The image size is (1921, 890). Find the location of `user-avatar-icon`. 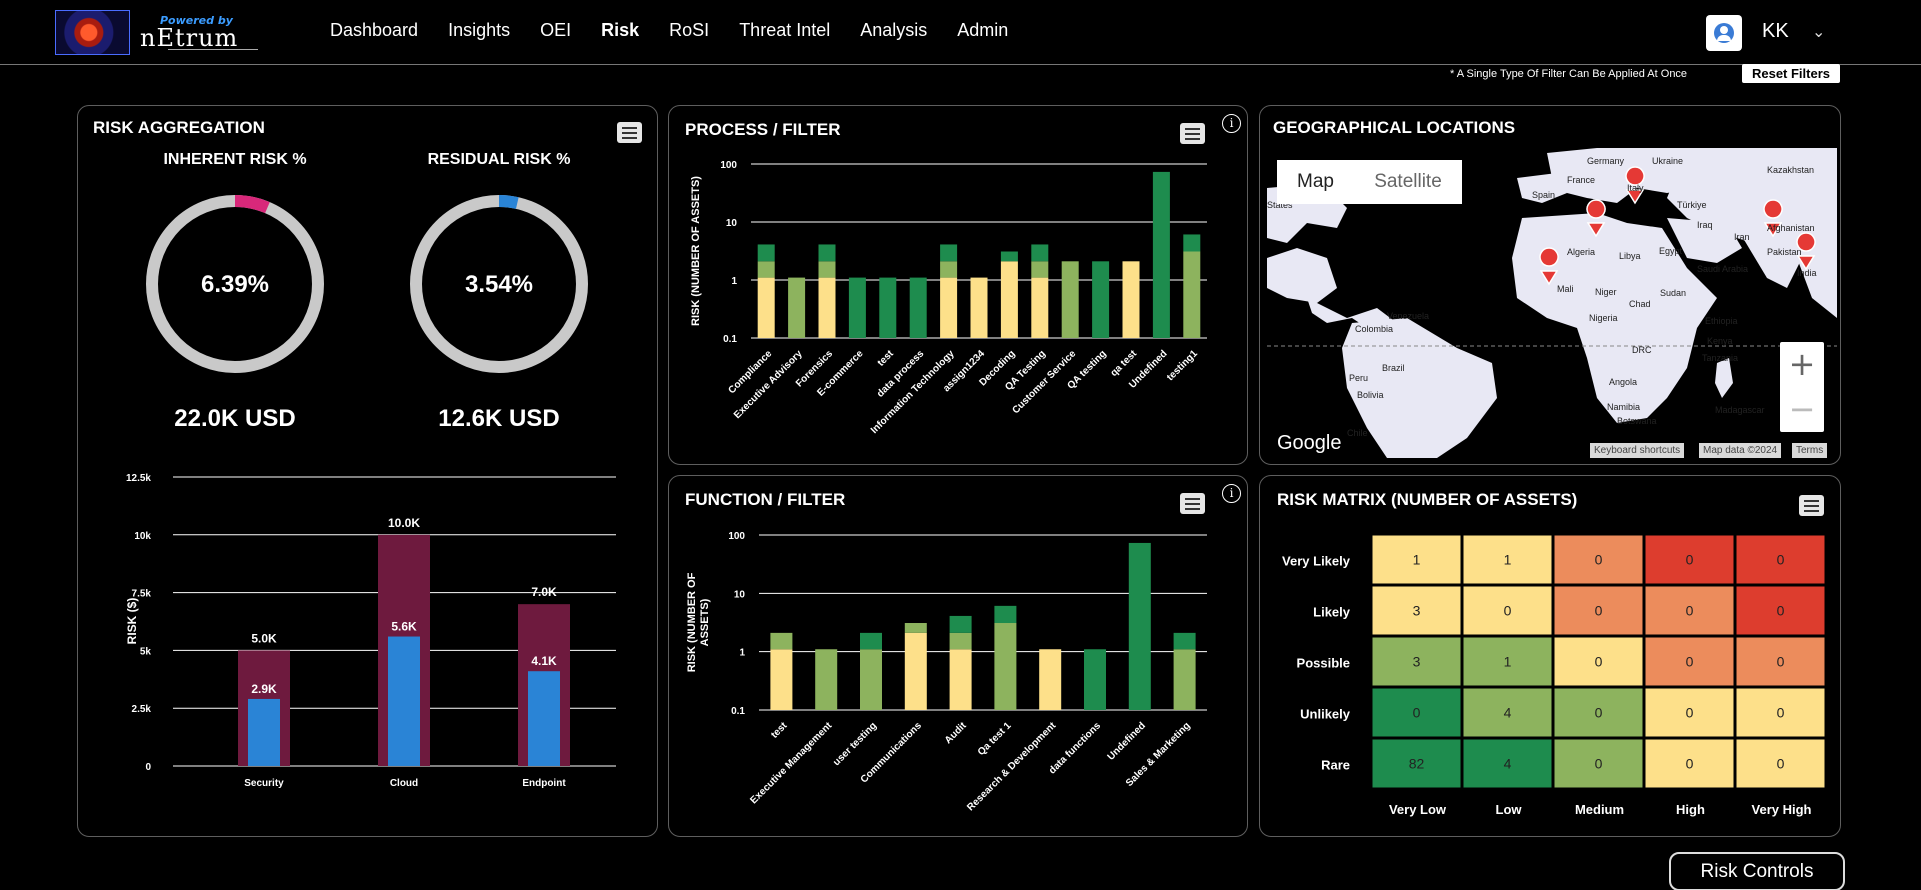

user-avatar-icon is located at coordinates (1724, 33).